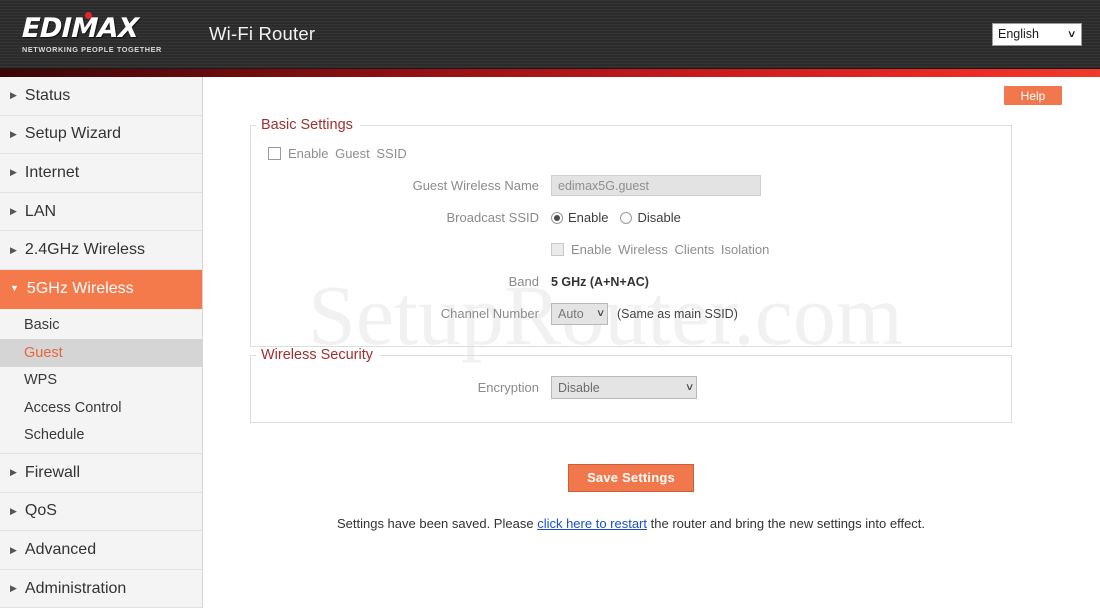 This screenshot has height=608, width=1100. I want to click on help-button: Help, so click(1033, 95).